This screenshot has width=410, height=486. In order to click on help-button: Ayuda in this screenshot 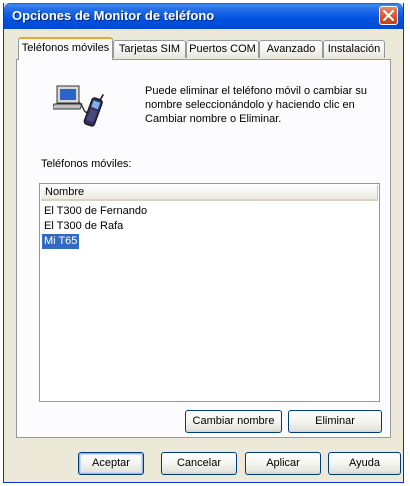, I will do `click(364, 463)`.